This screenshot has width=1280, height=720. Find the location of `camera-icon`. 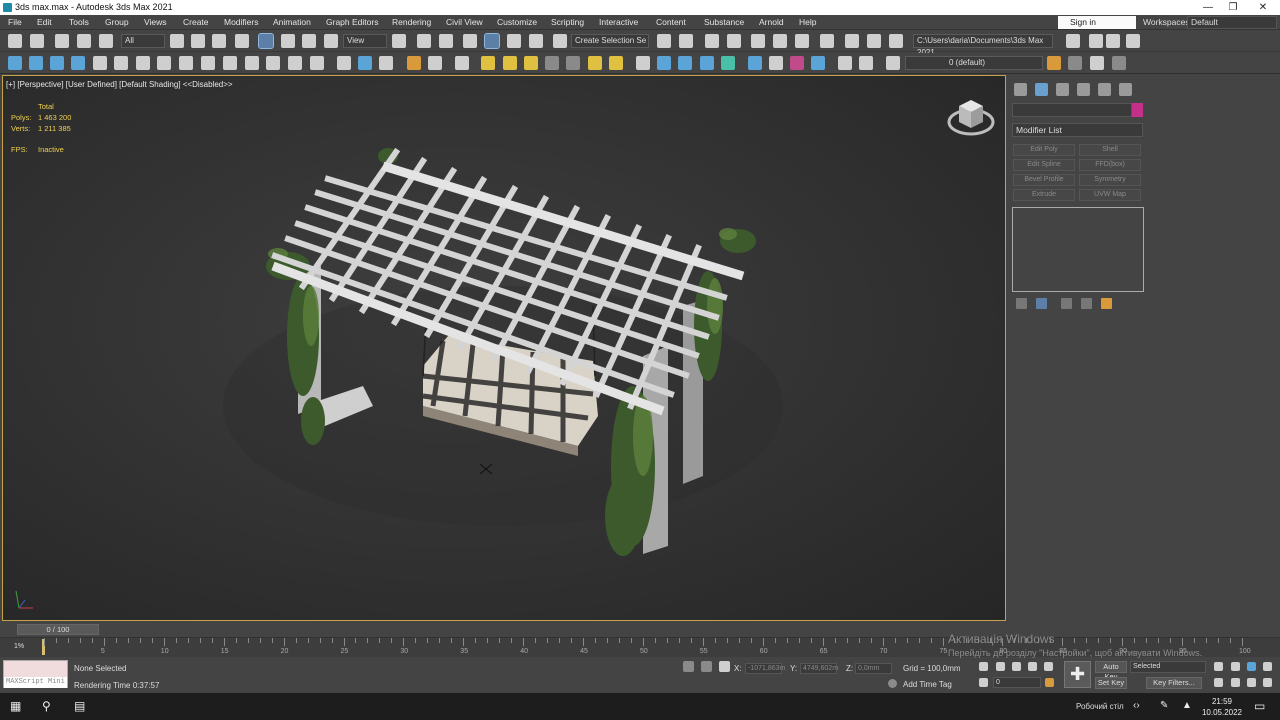

camera-icon is located at coordinates (57, 63).